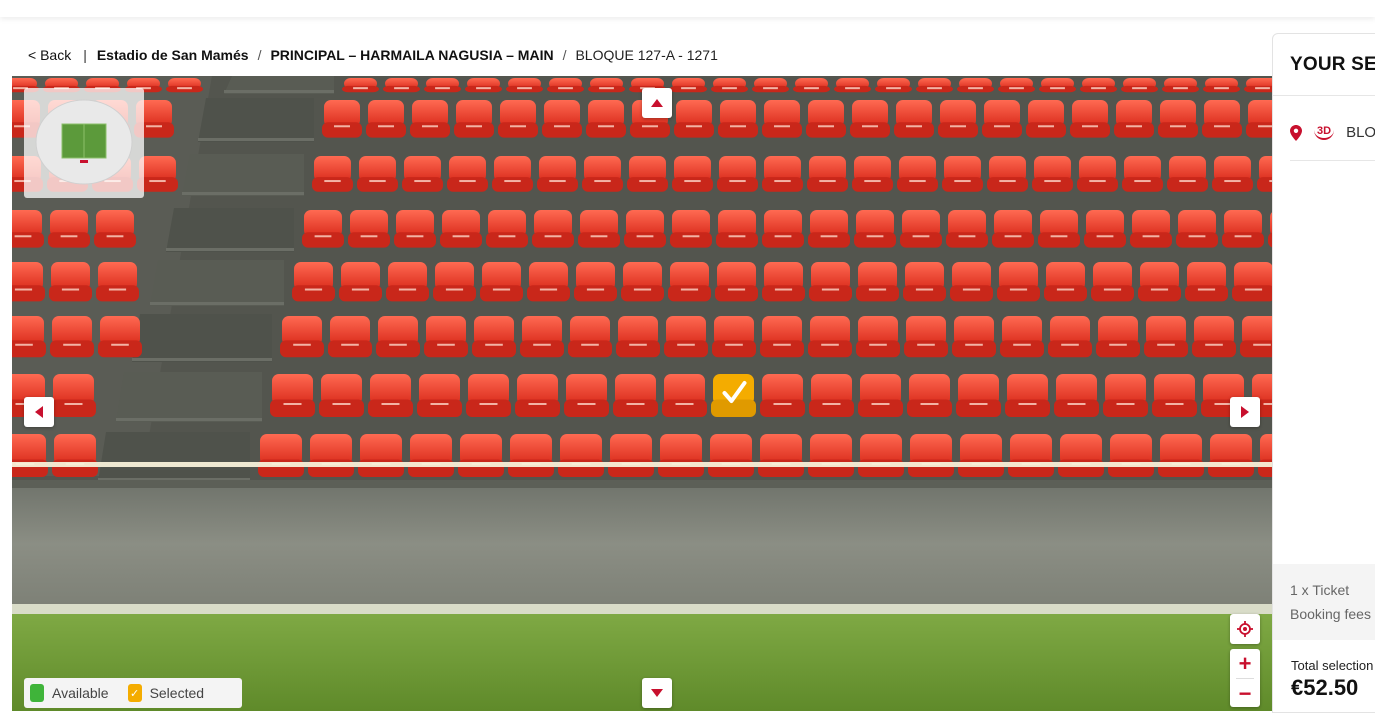 Image resolution: width=1375 pixels, height=713 pixels. Describe the element at coordinates (1324, 132) in the screenshot. I see `3d-view-icon: 3D` at that location.